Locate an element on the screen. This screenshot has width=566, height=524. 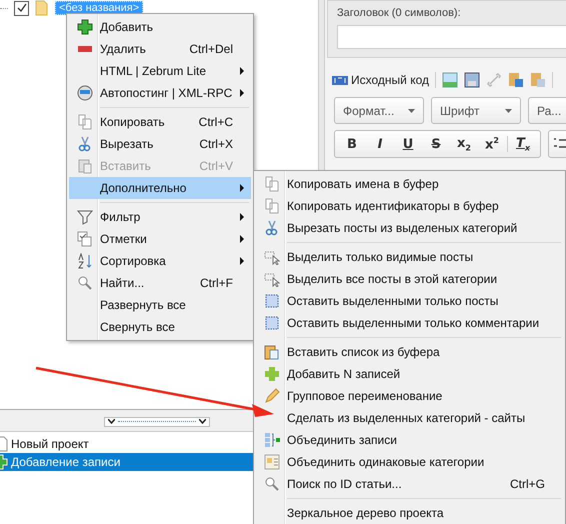
menu-item: Выделить только видимые посты is located at coordinates (409, 257).